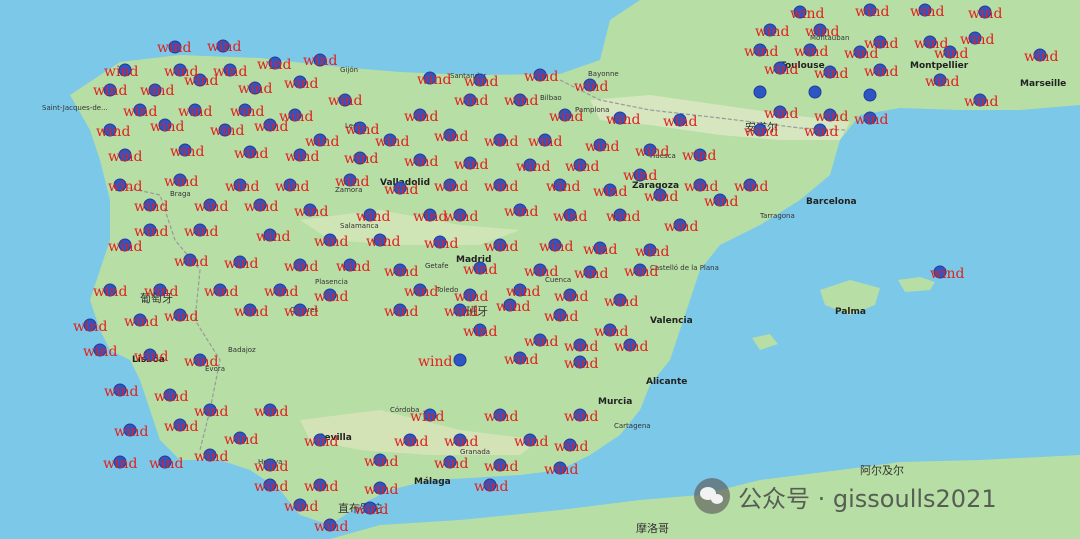 Image resolution: width=1080 pixels, height=539 pixels. Describe the element at coordinates (603, 74) in the screenshot. I see `place-bayonne: Bayonne` at that location.